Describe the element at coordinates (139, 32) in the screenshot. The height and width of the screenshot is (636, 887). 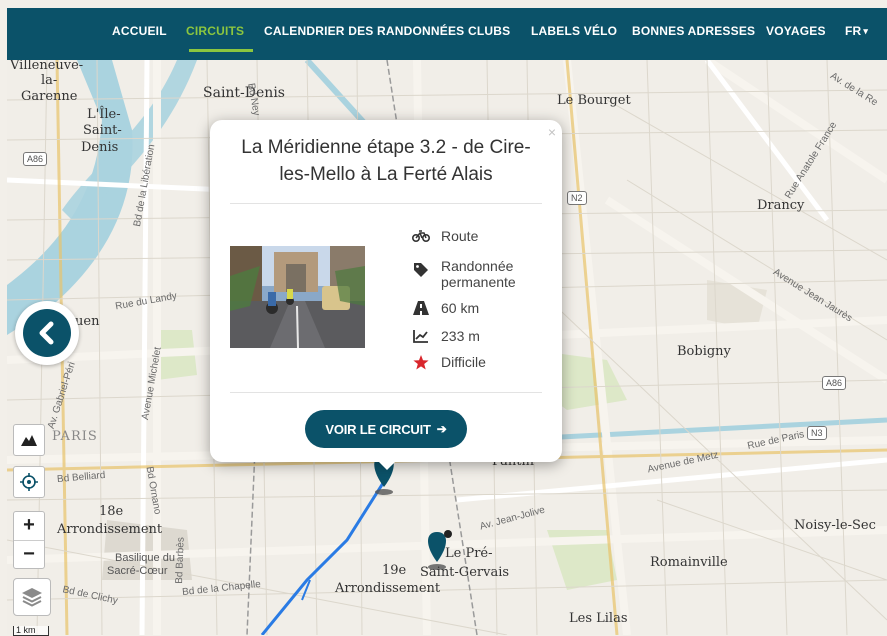
I see `nav-item-accueil: ACCUEIL` at that location.